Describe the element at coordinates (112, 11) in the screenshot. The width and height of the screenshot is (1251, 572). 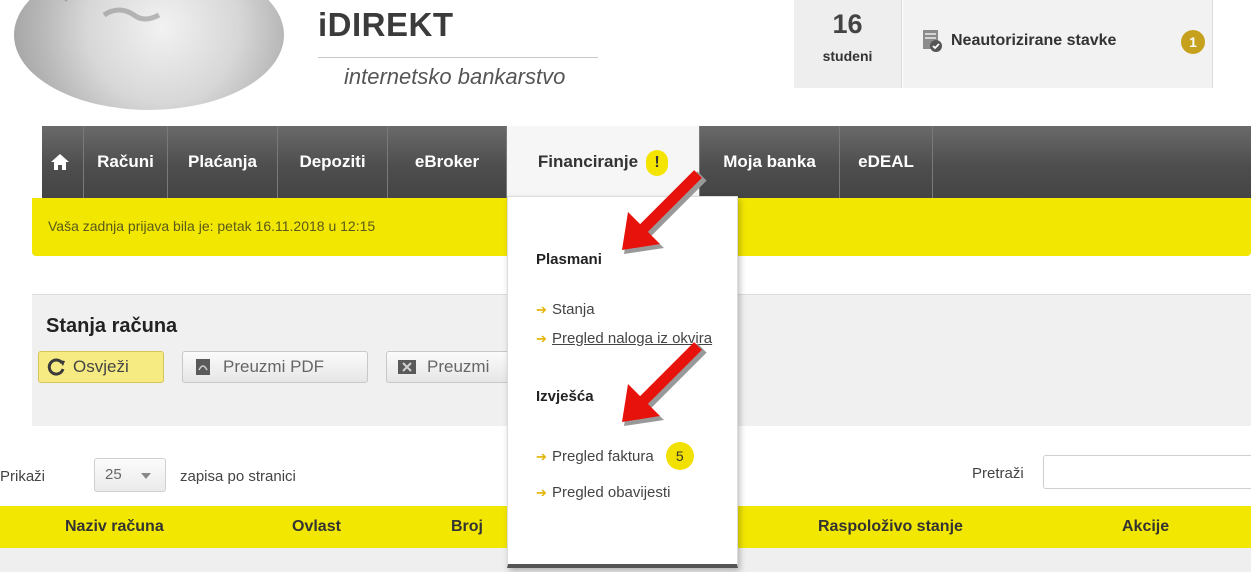
I see `world-map-icon` at that location.